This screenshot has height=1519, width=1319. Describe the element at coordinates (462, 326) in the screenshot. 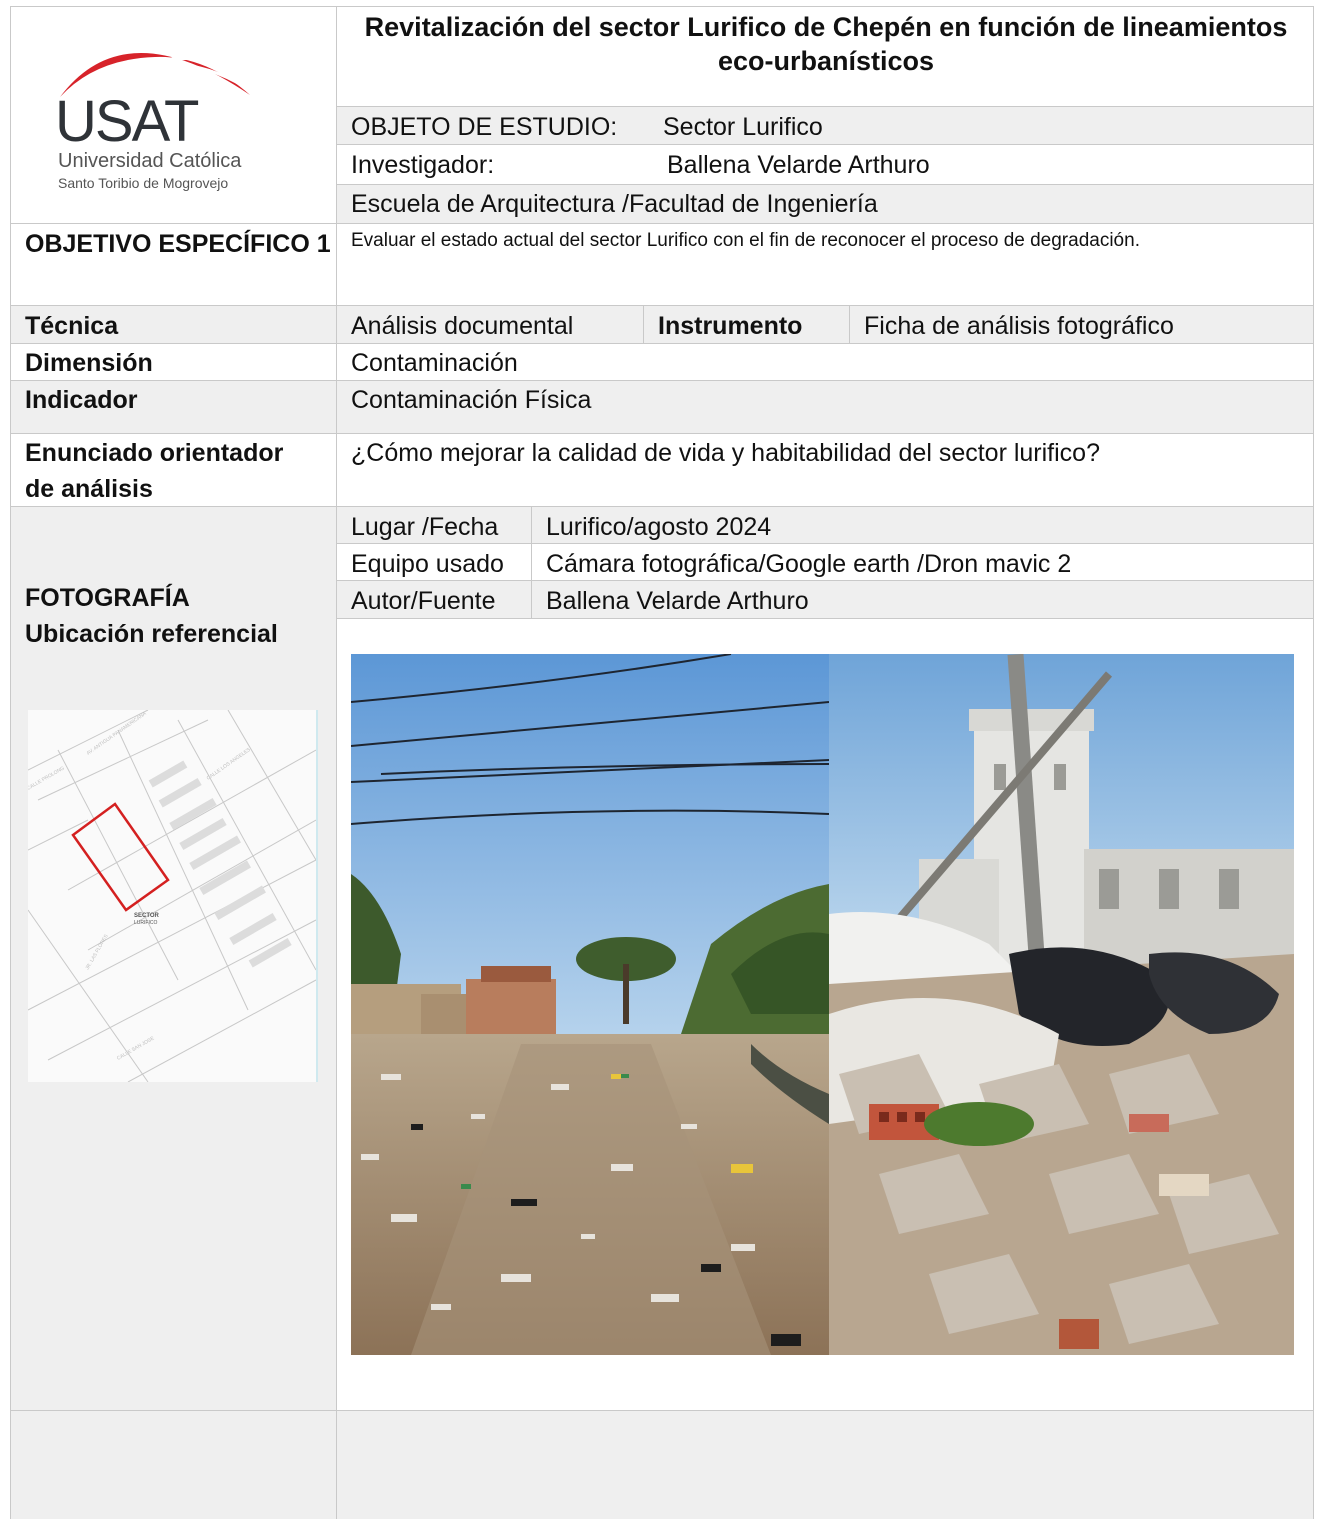

I see `tecnica-value: Análisis documental` at that location.